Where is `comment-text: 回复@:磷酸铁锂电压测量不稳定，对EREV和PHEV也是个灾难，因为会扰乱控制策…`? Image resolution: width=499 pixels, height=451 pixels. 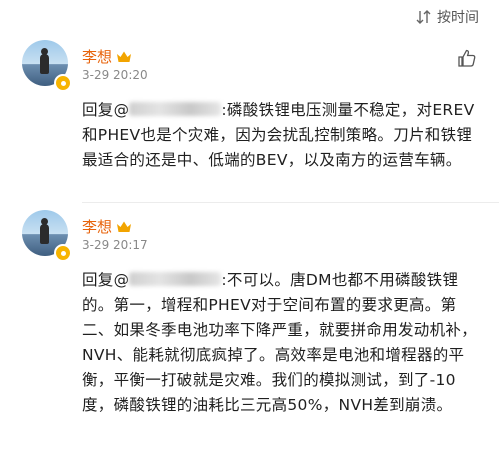
comment-text: 回复@:磷酸铁锂电压测量不稳定，对EREV和PHEV也是个灾难，因为会扰乱控制策… is located at coordinates (282, 135).